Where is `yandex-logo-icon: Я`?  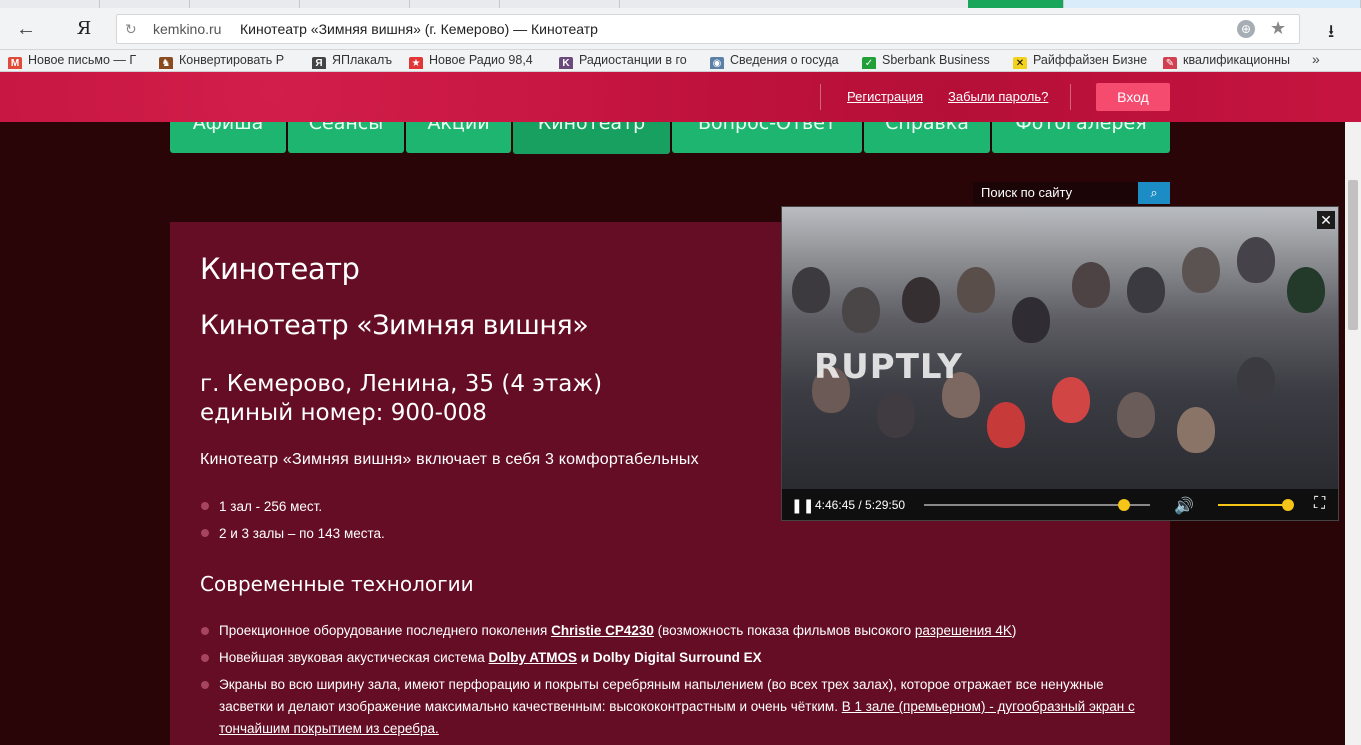 yandex-logo-icon: Я is located at coordinates (84, 29).